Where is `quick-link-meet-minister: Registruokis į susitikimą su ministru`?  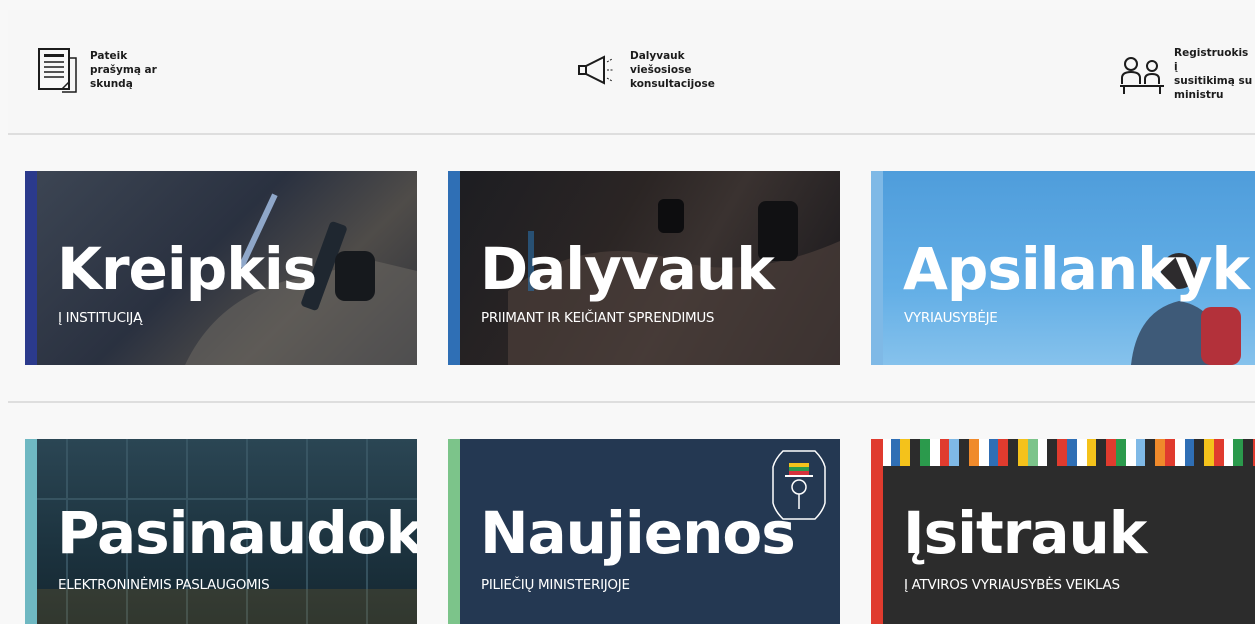
quick-link-meet-minister: Registruokis į susitikimą su ministru is located at coordinates (1187, 74).